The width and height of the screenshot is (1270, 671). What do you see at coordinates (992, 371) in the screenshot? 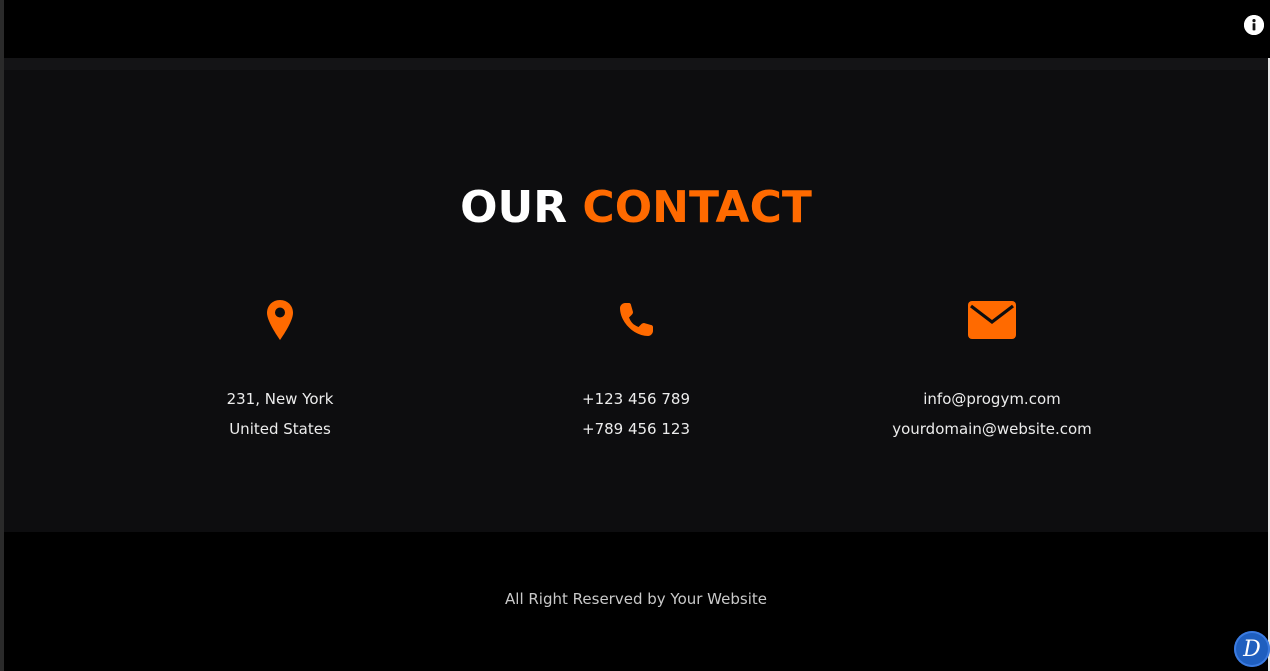
I see `contact-email: info@progym.com yourdomain@website.com` at bounding box center [992, 371].